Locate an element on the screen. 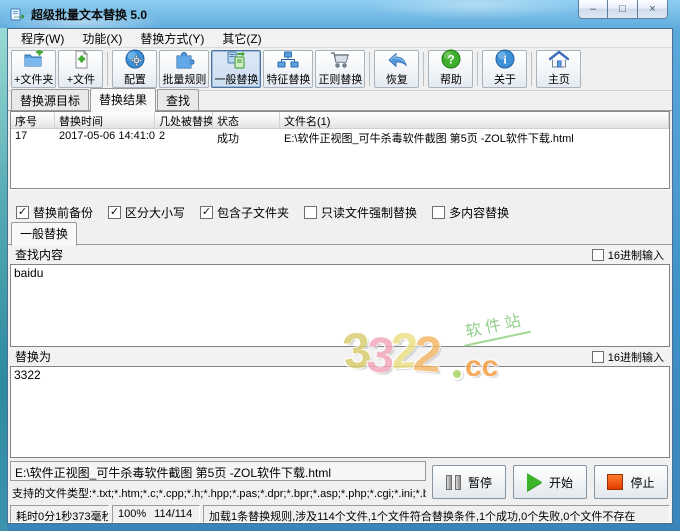 The height and width of the screenshot is (531, 680). batch-rules-puzzle-icon is located at coordinates (184, 60).